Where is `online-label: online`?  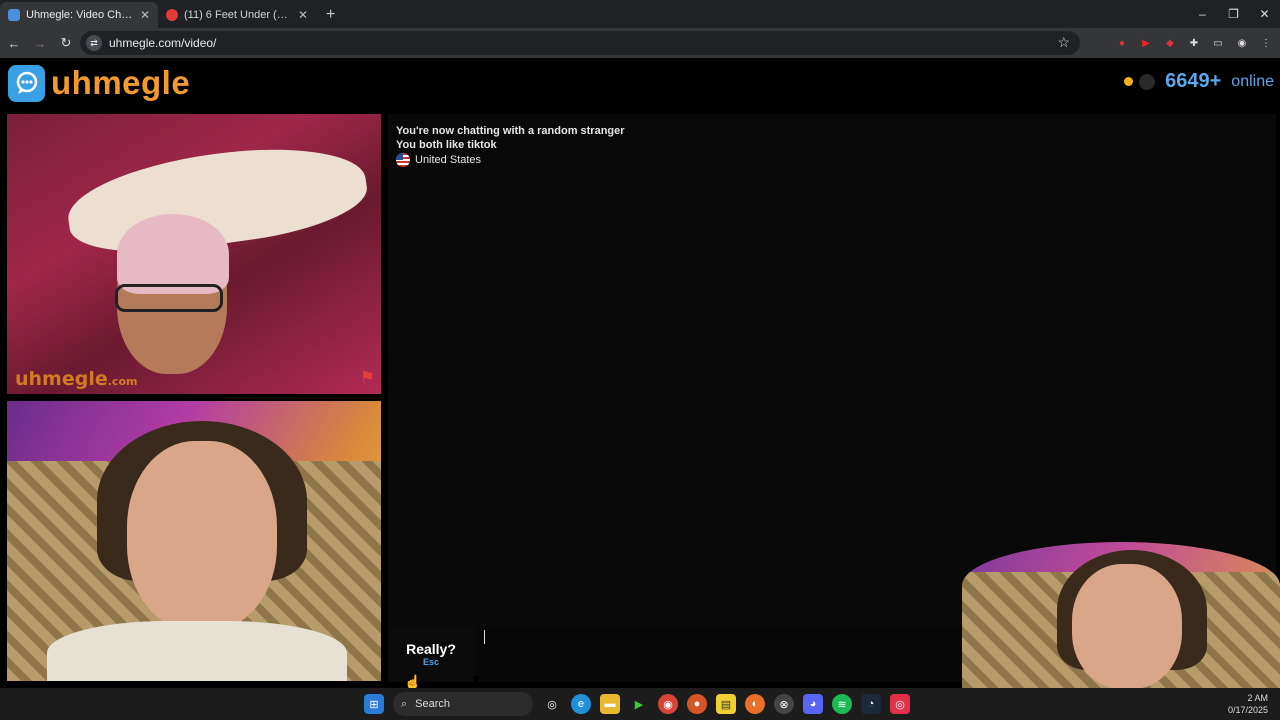
online-label: online is located at coordinates (1252, 81).